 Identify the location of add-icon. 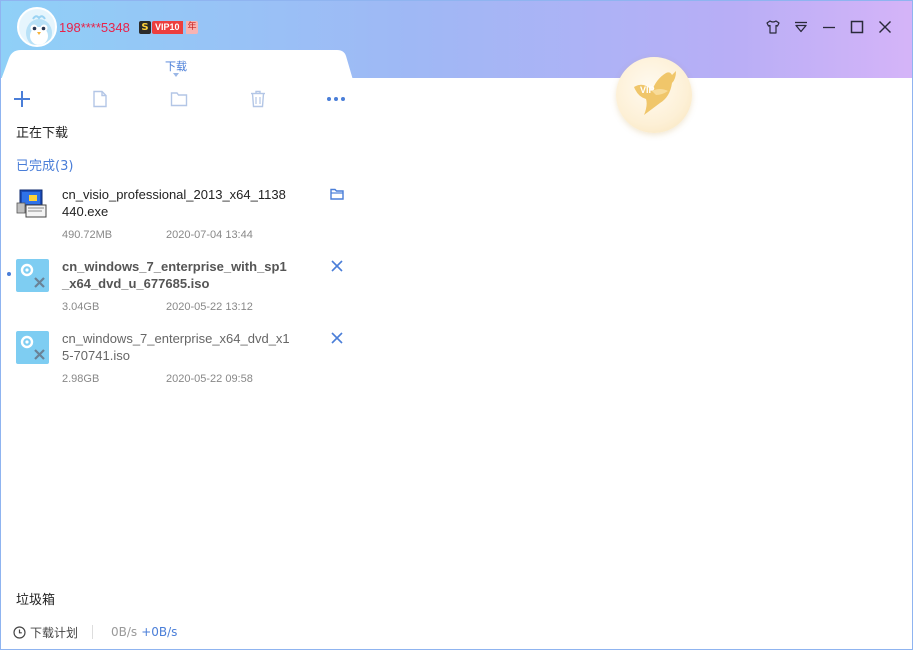
(22, 99).